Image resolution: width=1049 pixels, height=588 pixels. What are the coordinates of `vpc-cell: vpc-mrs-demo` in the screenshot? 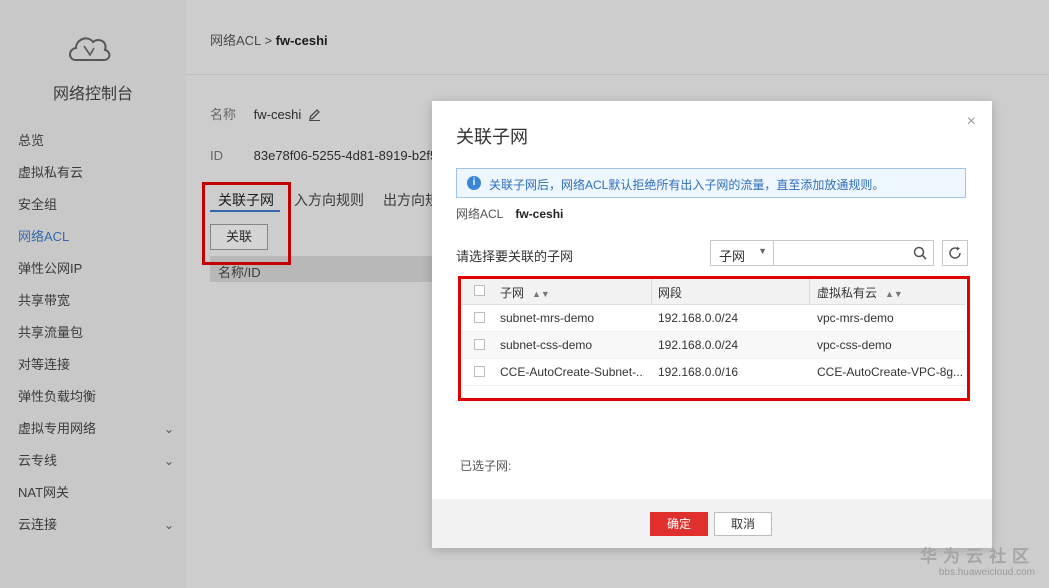 It's located at (855, 318).